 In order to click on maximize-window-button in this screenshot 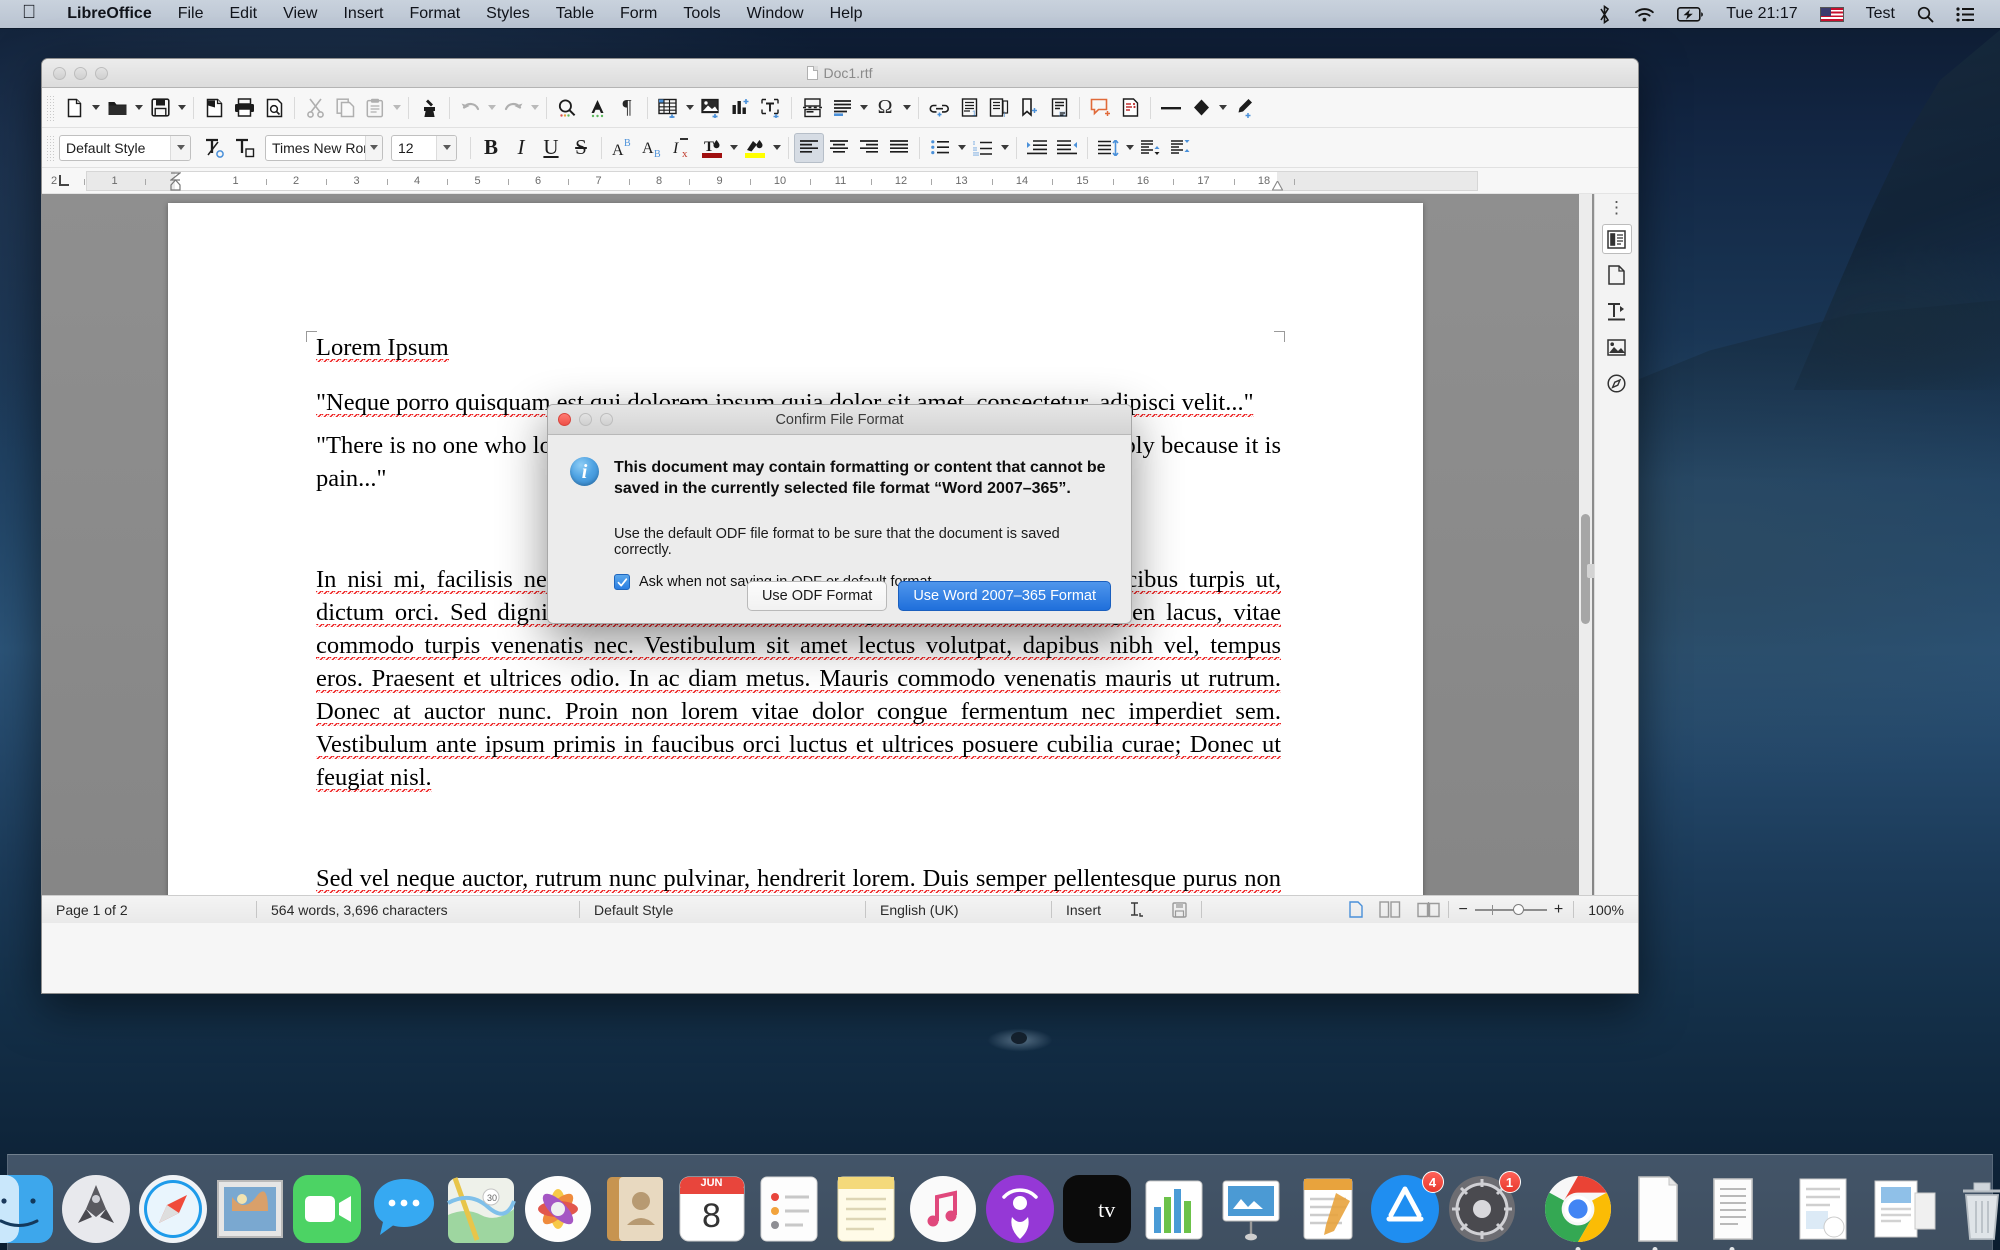, I will do `click(101, 73)`.